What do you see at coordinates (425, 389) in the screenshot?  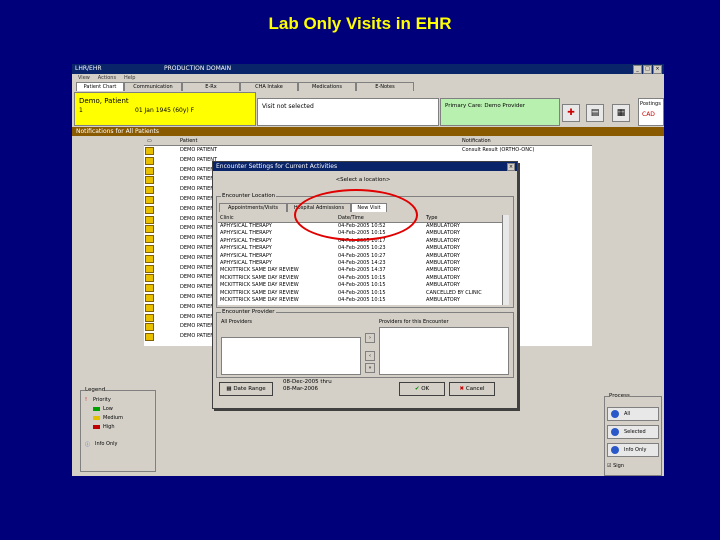 I see `ok-label: OK` at bounding box center [425, 389].